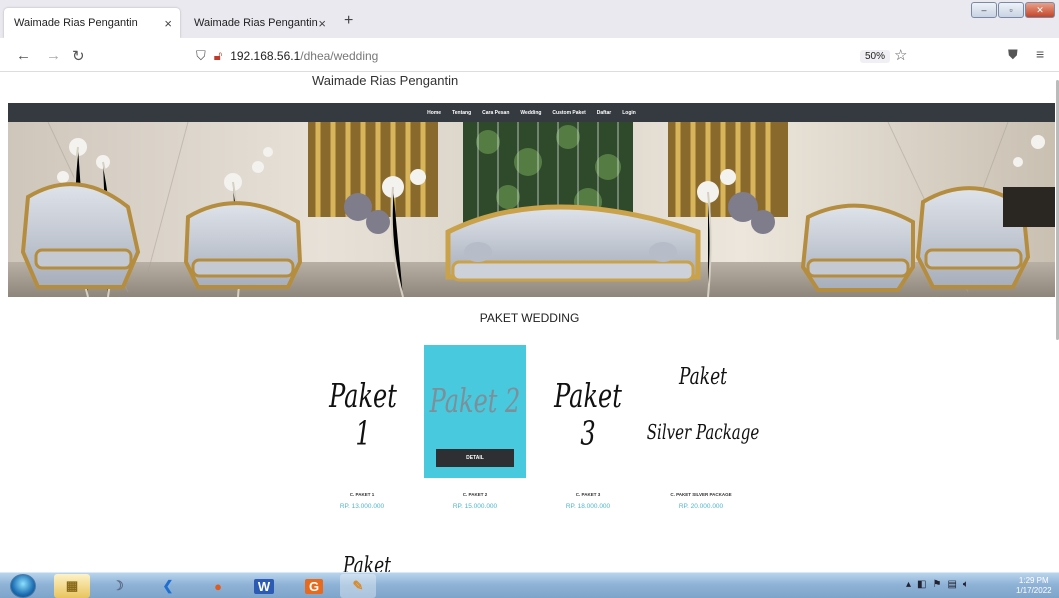 This screenshot has height=598, width=1059. I want to click on reload-icon: ↻, so click(78, 56).